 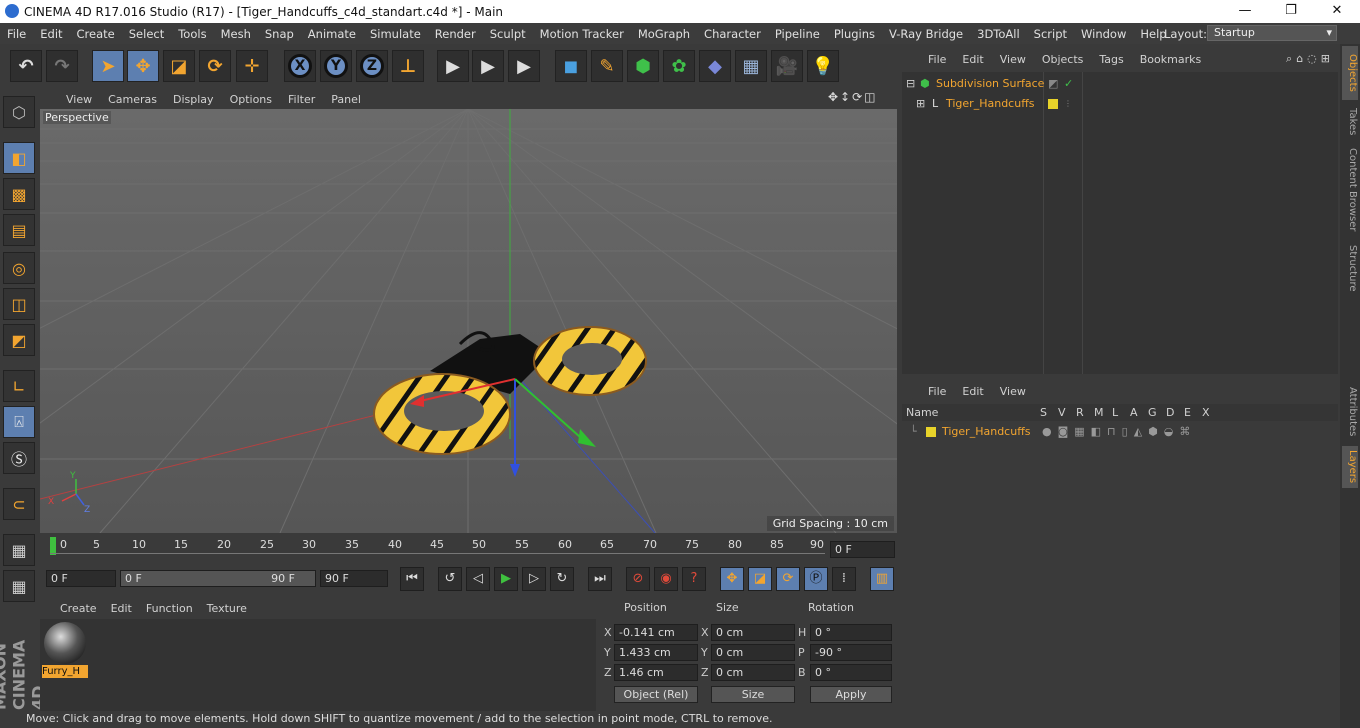 I want to click on coordinate-mode-select: Object (Rel), so click(x=656, y=694).